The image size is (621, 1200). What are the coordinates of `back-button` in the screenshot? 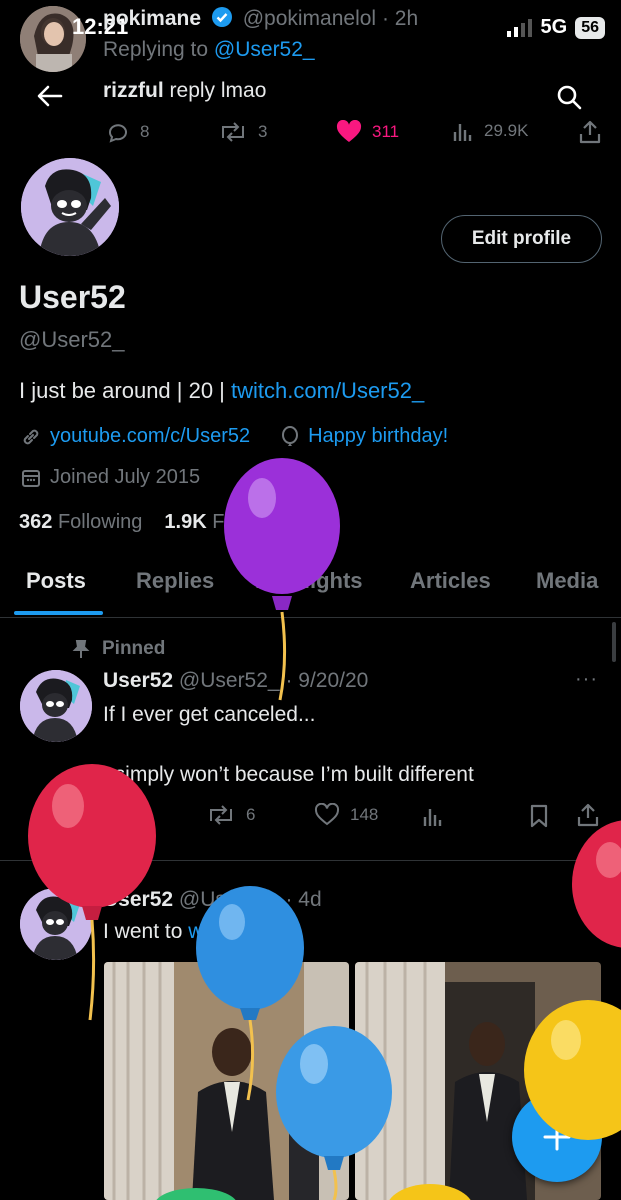 It's located at (50, 96).